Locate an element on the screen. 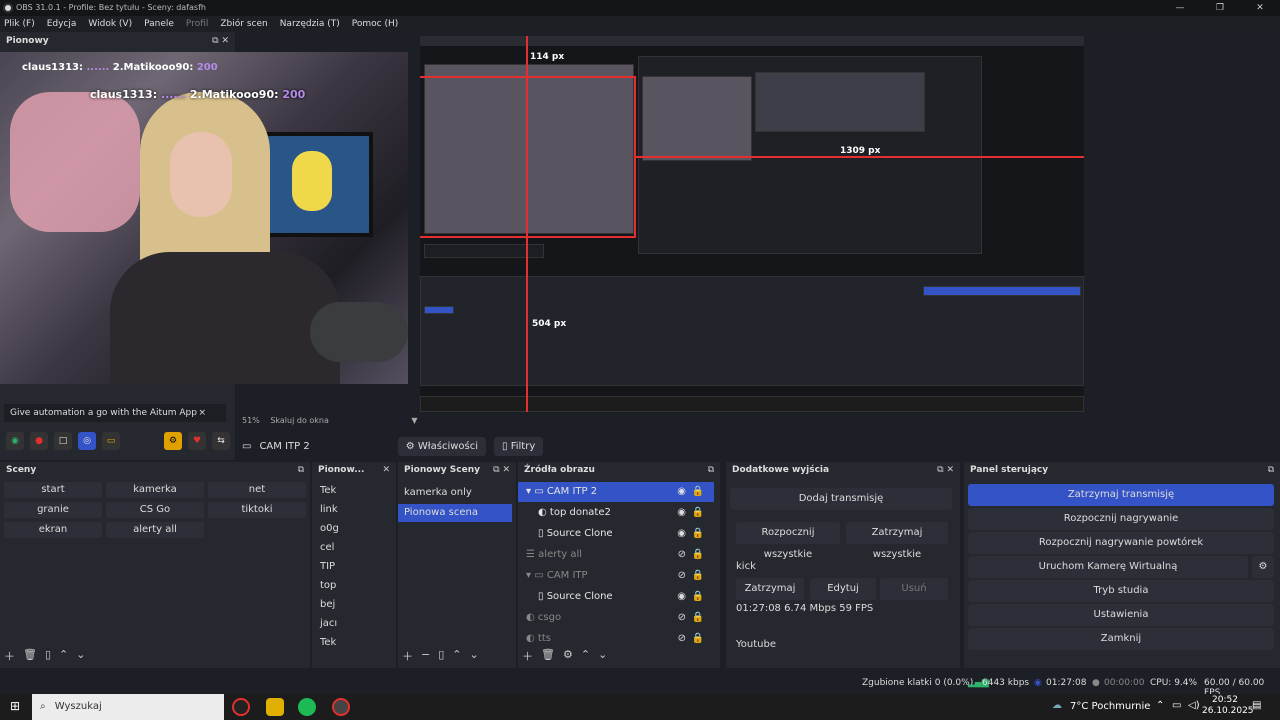 This screenshot has height=720, width=1280. scene-net: net is located at coordinates (257, 490).